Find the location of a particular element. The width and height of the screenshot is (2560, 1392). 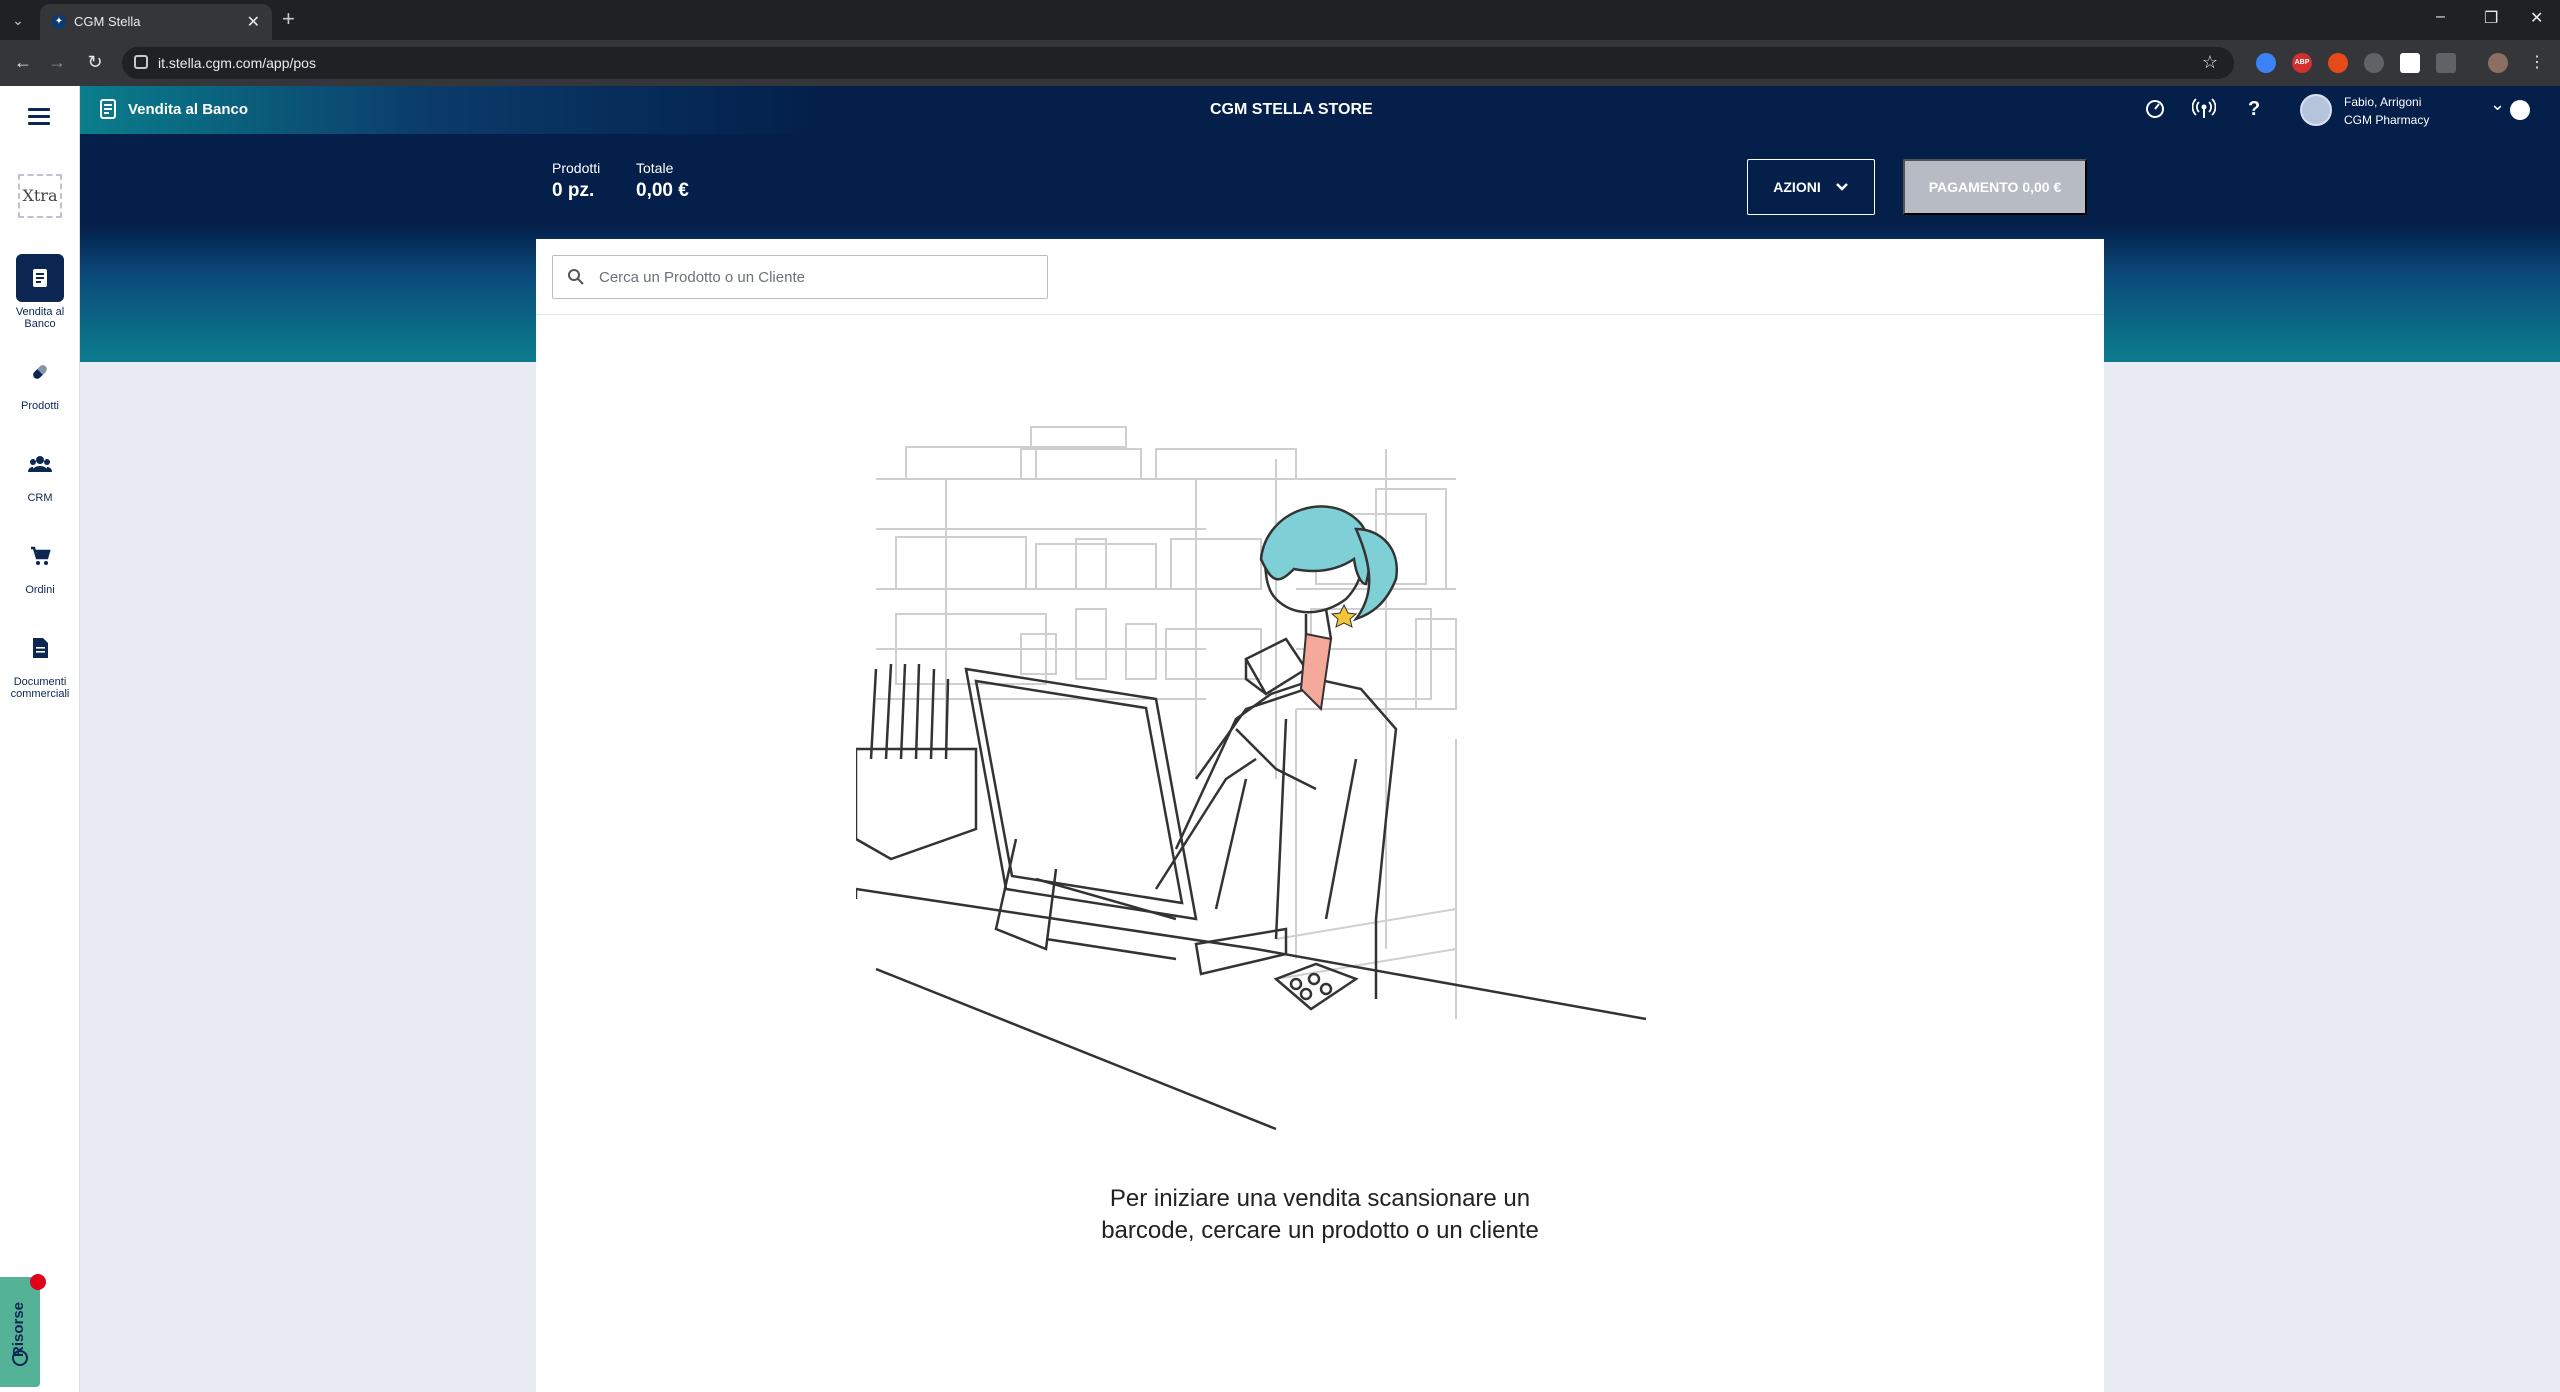

shield-extension-icon is located at coordinates (2266, 63).